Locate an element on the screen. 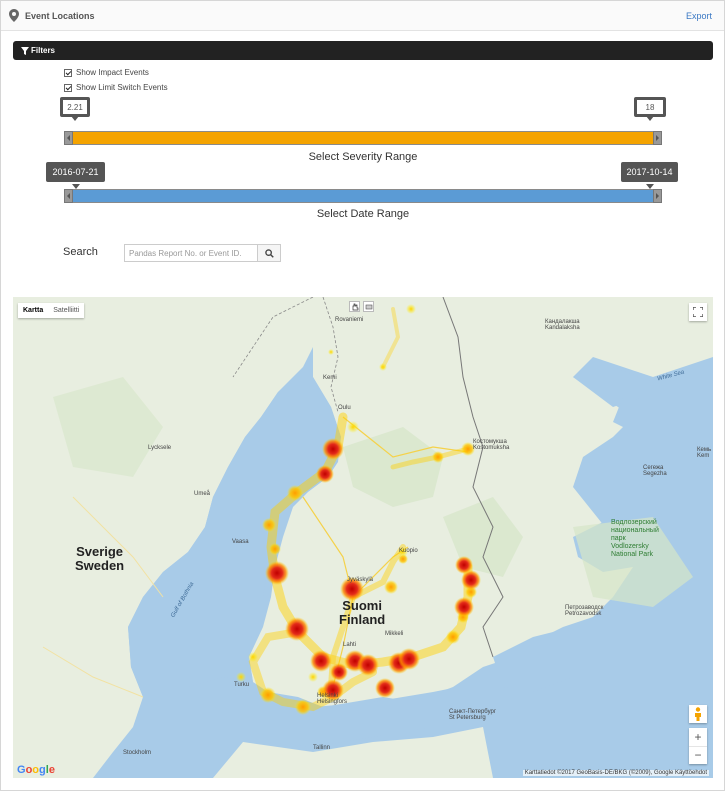 This screenshot has height=791, width=725. street-view-button is located at coordinates (698, 714).